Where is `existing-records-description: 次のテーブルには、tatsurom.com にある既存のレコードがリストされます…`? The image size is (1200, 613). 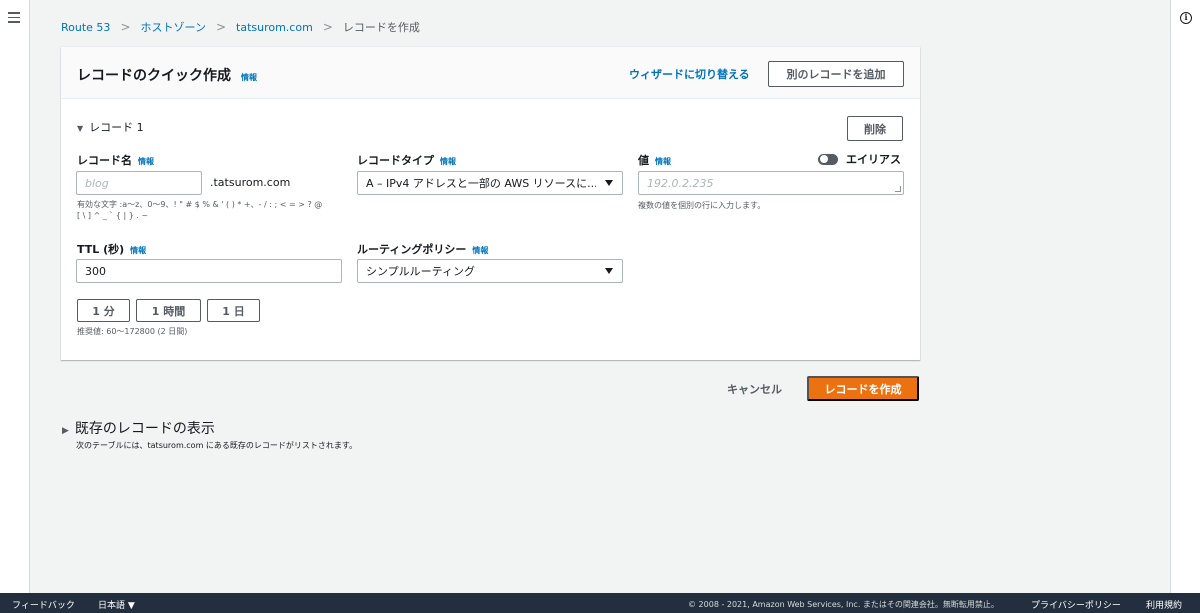
existing-records-description: 次のテーブルには、tatsurom.com にある既存のレコードがリストされます… is located at coordinates (217, 445).